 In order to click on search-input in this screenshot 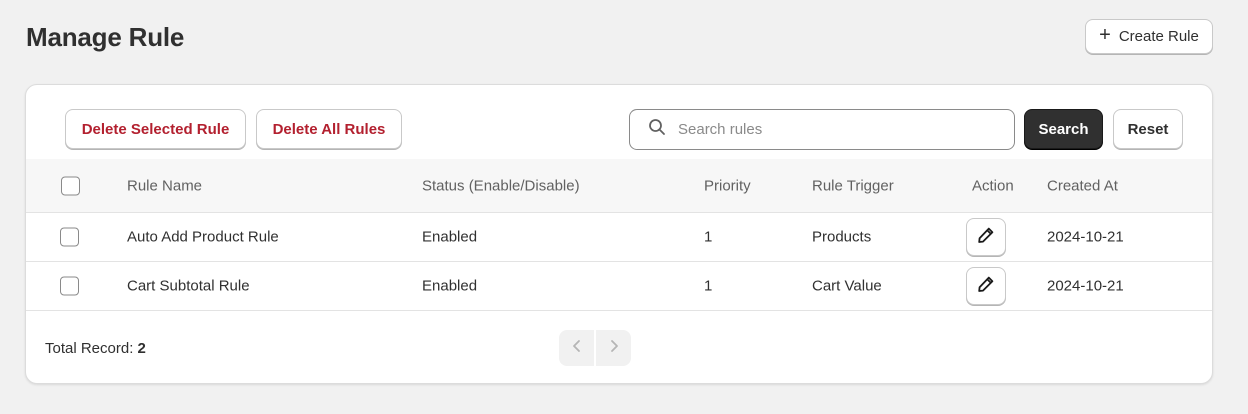, I will do `click(828, 129)`.